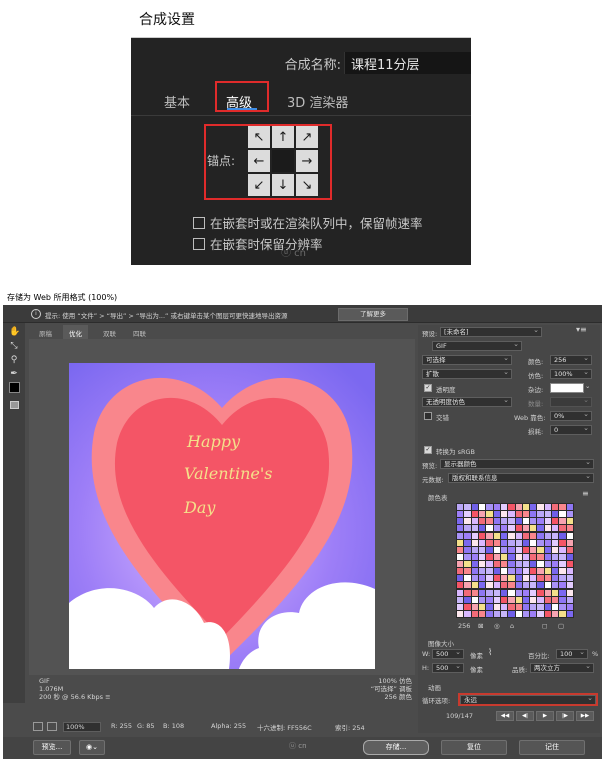  Describe the element at coordinates (467, 360) in the screenshot. I see `color-reduction-select: 可选择` at that location.